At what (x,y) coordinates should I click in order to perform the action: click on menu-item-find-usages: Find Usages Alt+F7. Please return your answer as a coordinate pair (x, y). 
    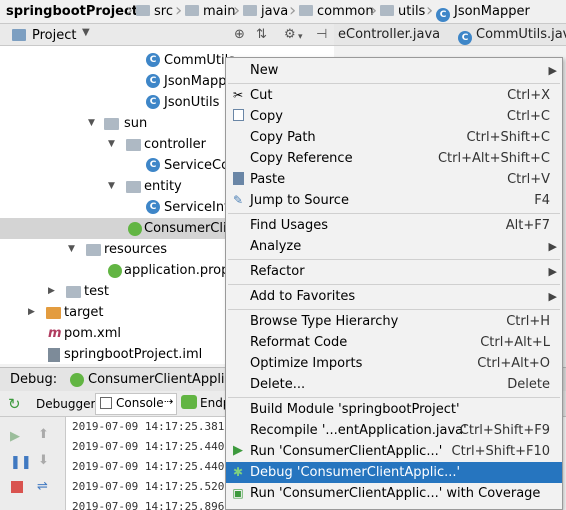
    Looking at the image, I should click on (394, 225).